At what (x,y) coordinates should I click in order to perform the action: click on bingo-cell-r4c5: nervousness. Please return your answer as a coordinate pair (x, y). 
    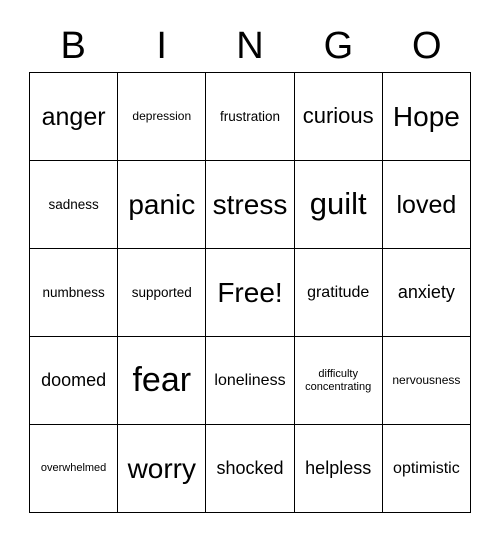
    Looking at the image, I should click on (426, 381).